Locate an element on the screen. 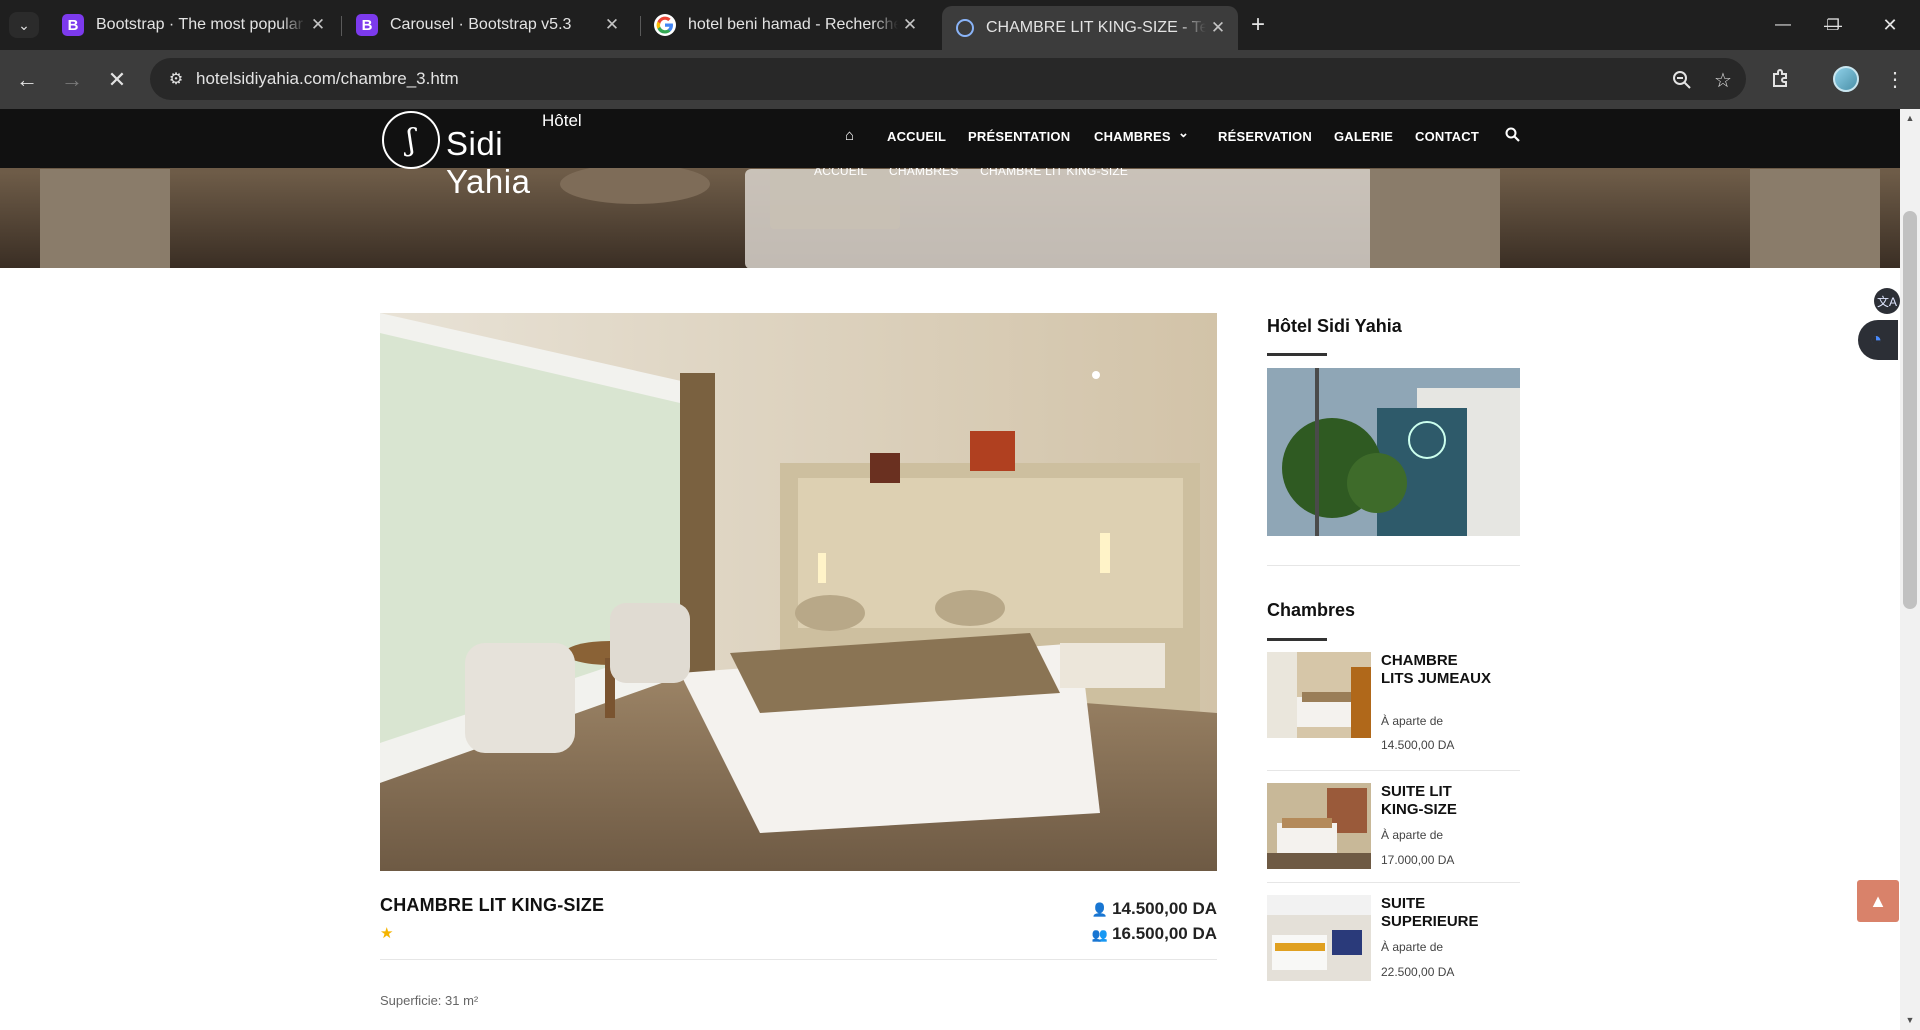 Image resolution: width=1920 pixels, height=1030 pixels. rating-star-icon: ★ is located at coordinates (387, 933).